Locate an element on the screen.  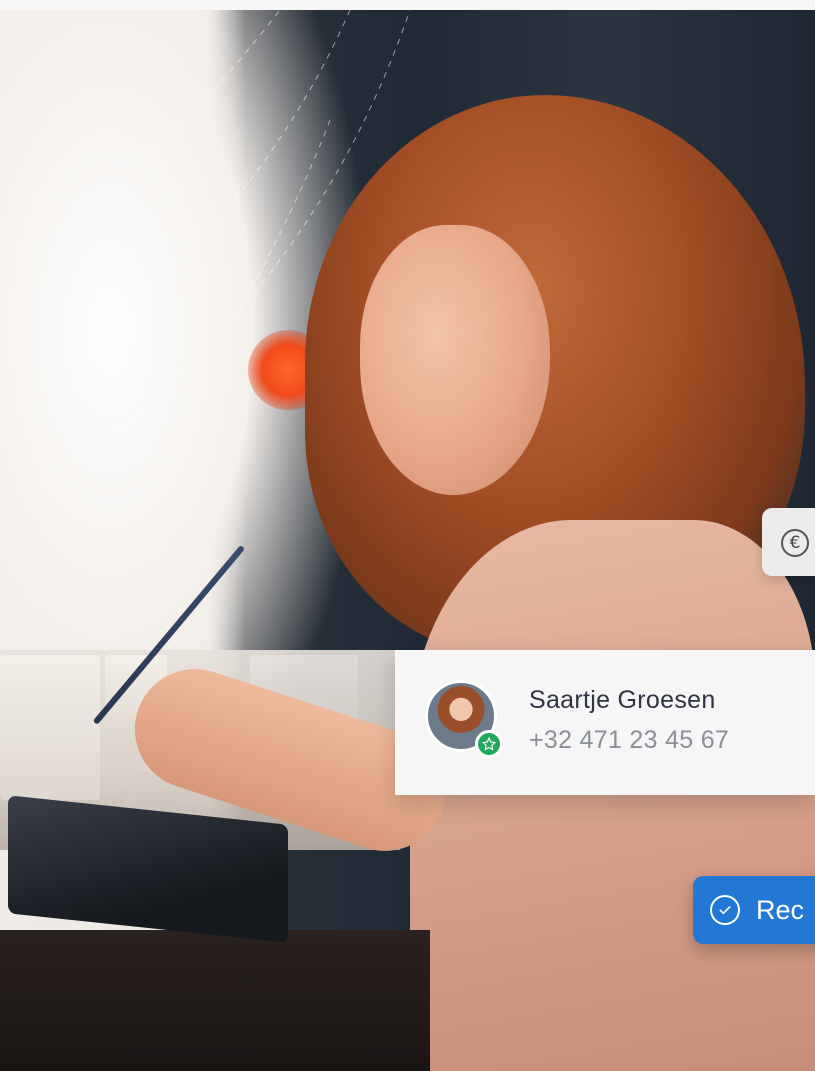
star-icon-glyph is located at coordinates (489, 744).